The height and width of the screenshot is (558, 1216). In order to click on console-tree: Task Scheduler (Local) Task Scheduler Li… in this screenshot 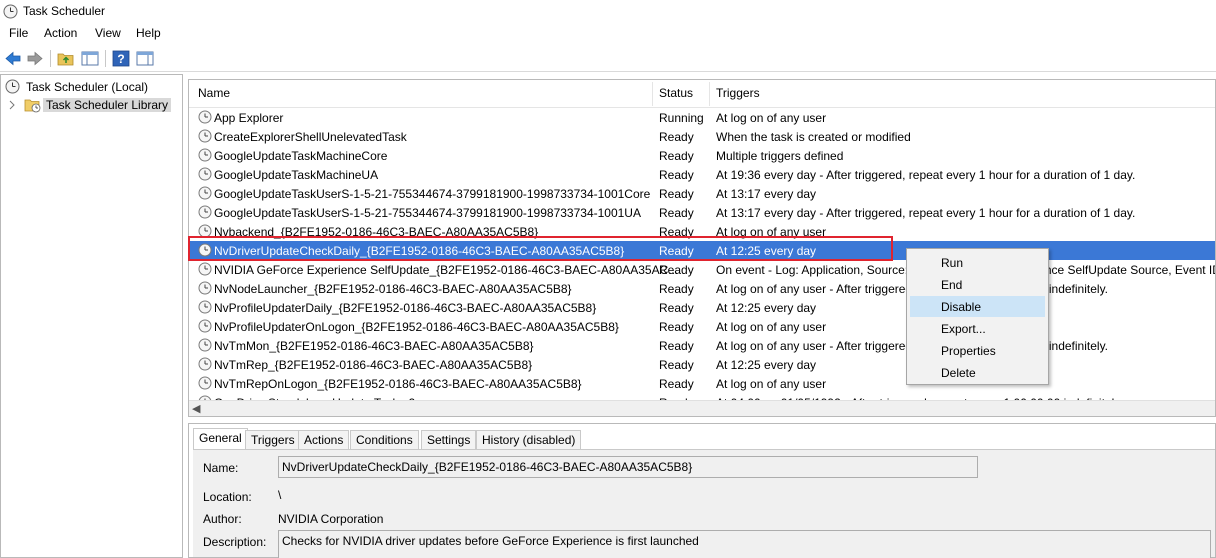, I will do `click(91, 316)`.